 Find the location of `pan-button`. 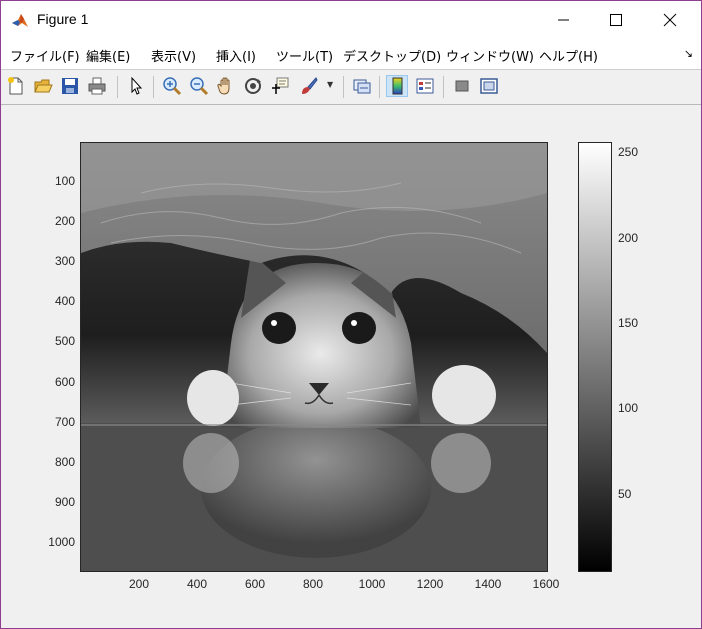

pan-button is located at coordinates (226, 86).